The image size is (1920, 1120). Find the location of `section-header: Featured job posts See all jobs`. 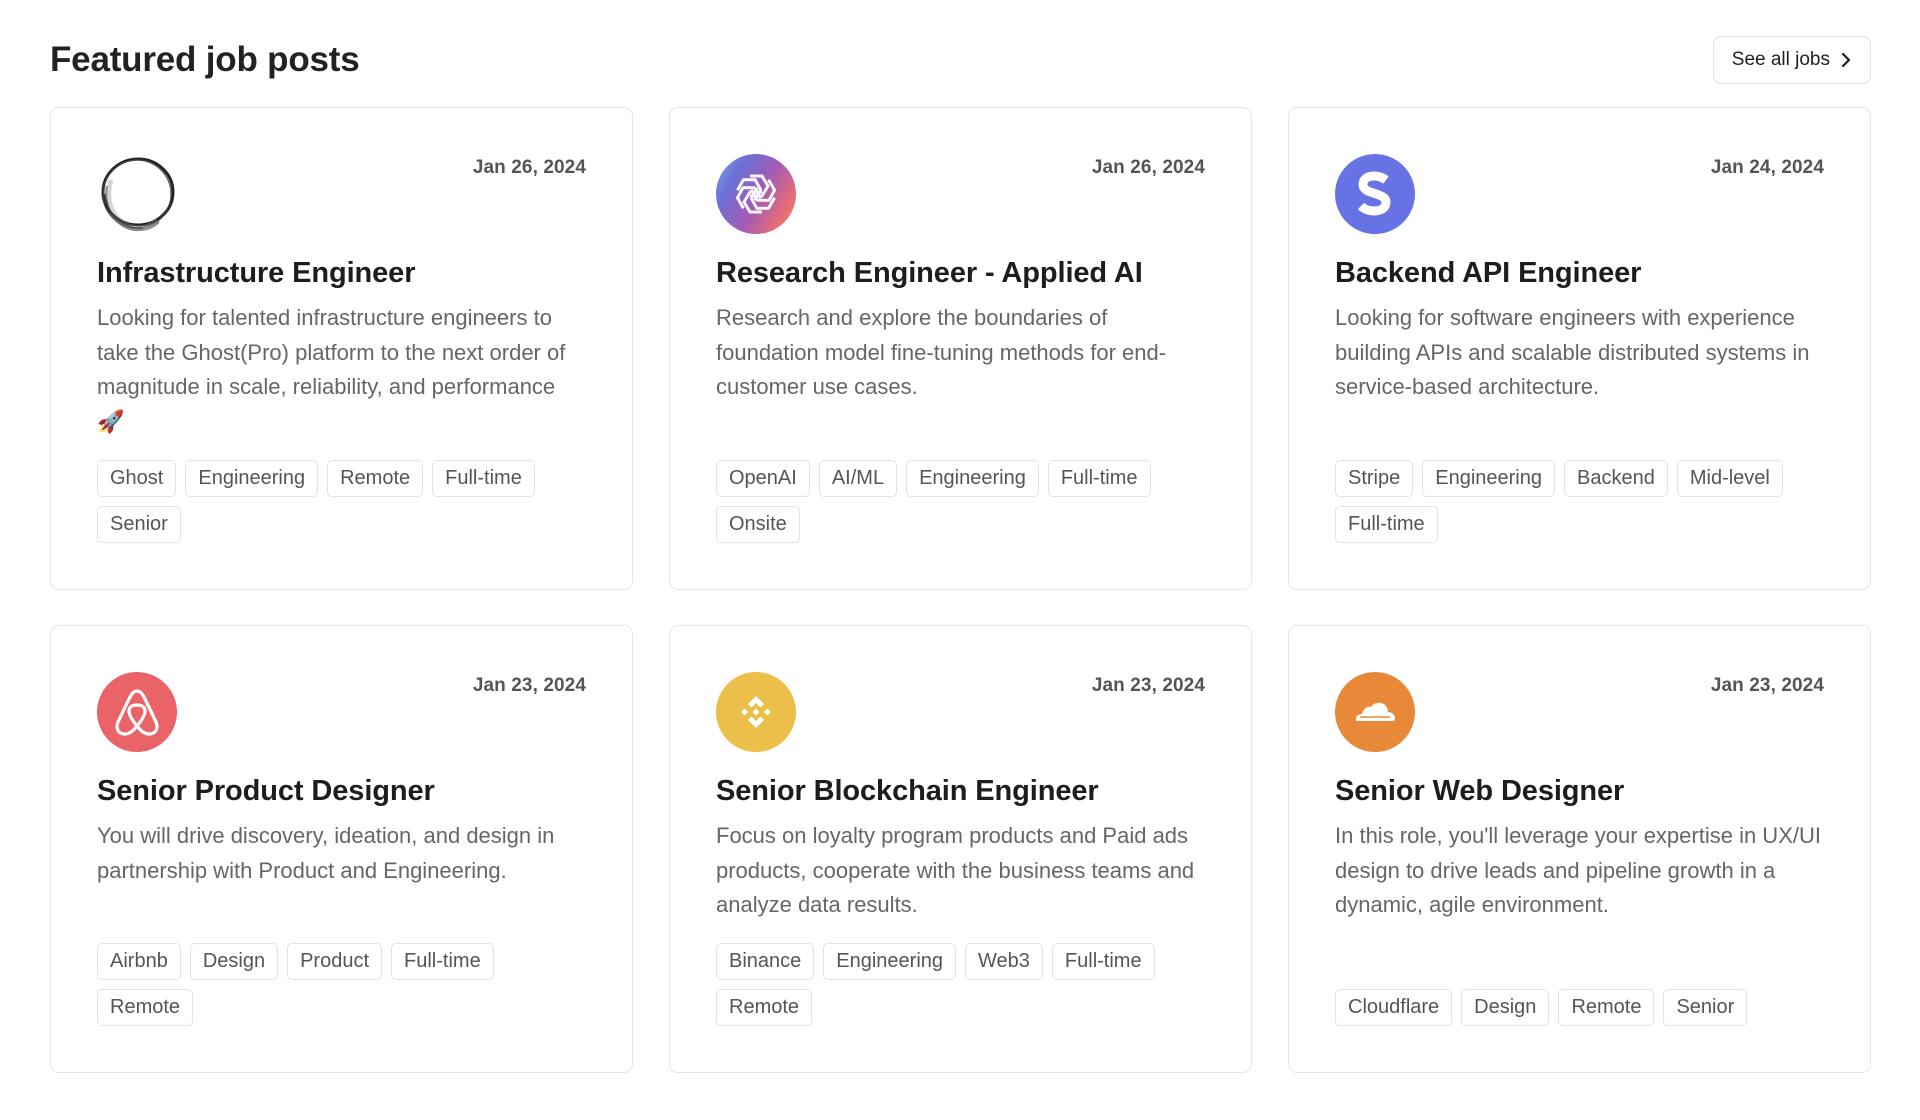

section-header: Featured job posts See all jobs is located at coordinates (960, 60).